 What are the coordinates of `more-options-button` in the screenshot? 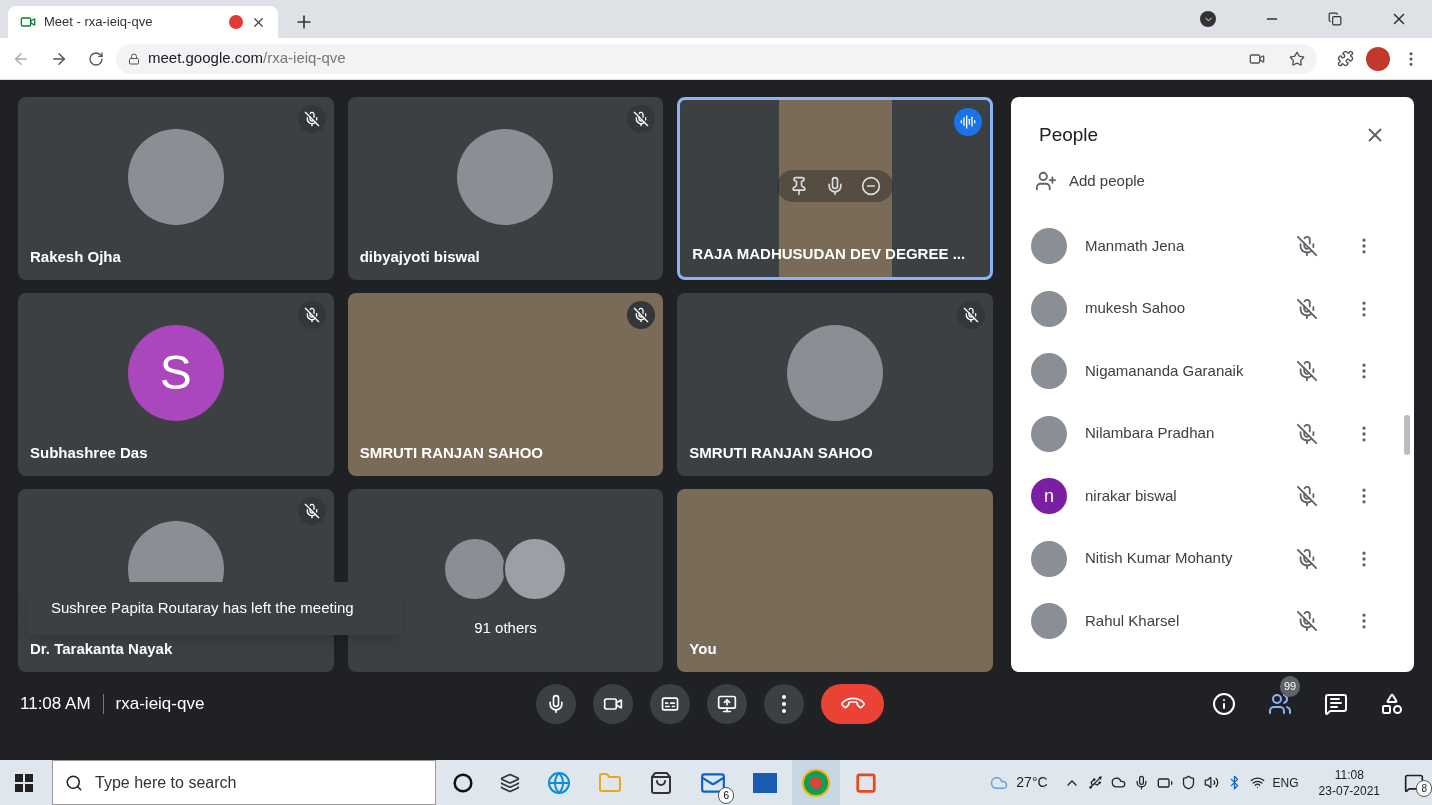 It's located at (784, 704).